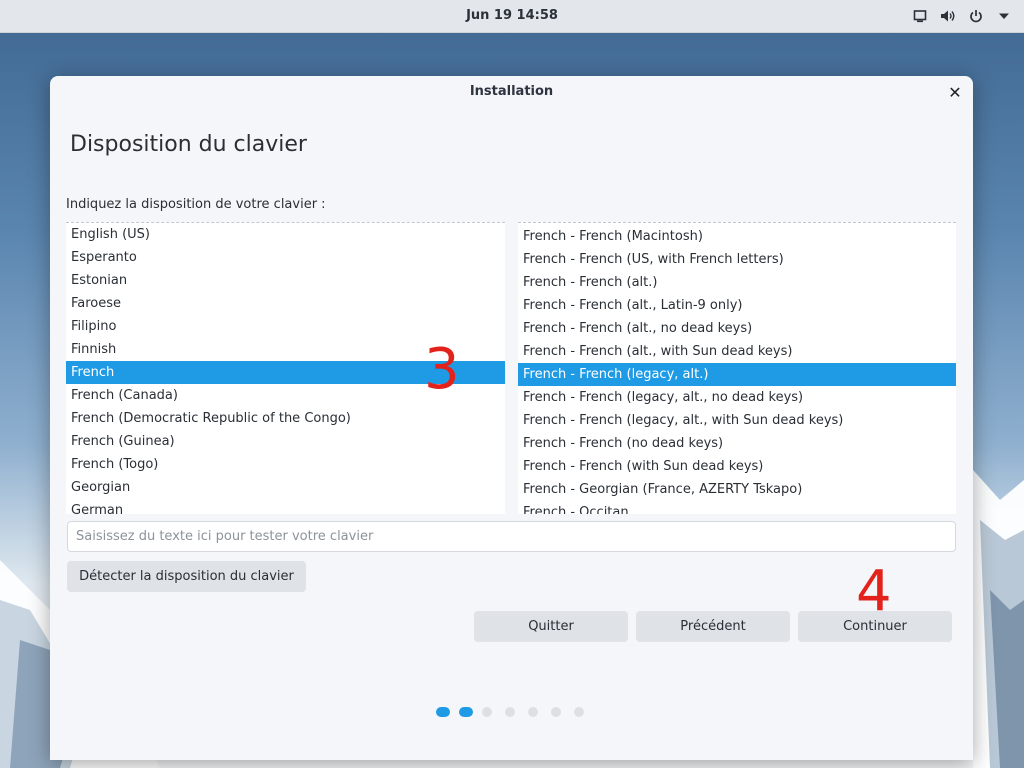 This screenshot has width=1024, height=768. Describe the element at coordinates (285, 303) in the screenshot. I see `language-list-item: Faroese` at that location.